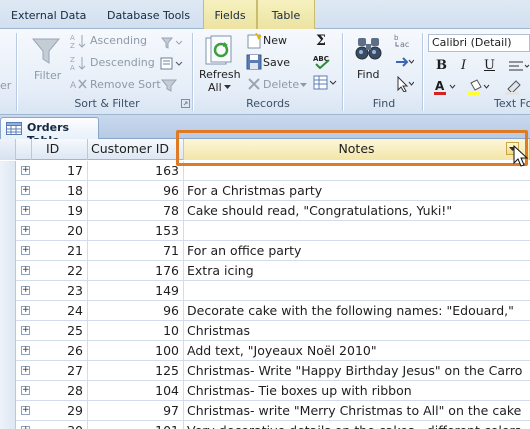 This screenshot has height=429, width=530. What do you see at coordinates (60, 211) in the screenshot?
I see `cell-id: 19` at bounding box center [60, 211].